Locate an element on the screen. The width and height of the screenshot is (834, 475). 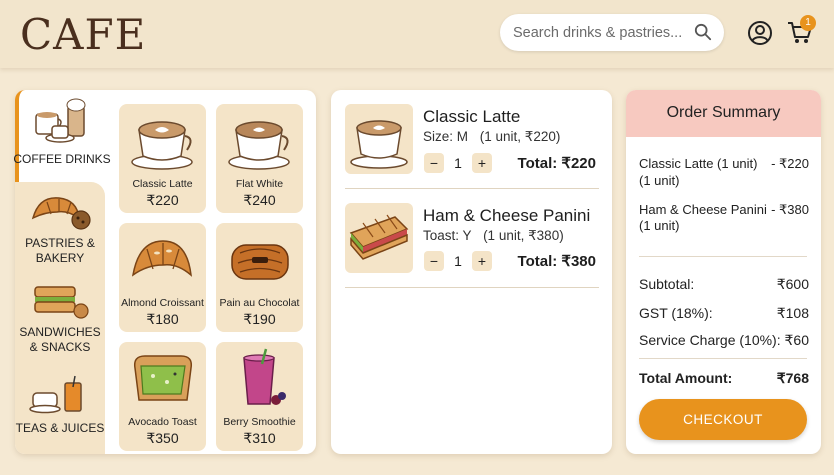
category-label: SANDWICHES & SNACKS is located at coordinates (60, 339).